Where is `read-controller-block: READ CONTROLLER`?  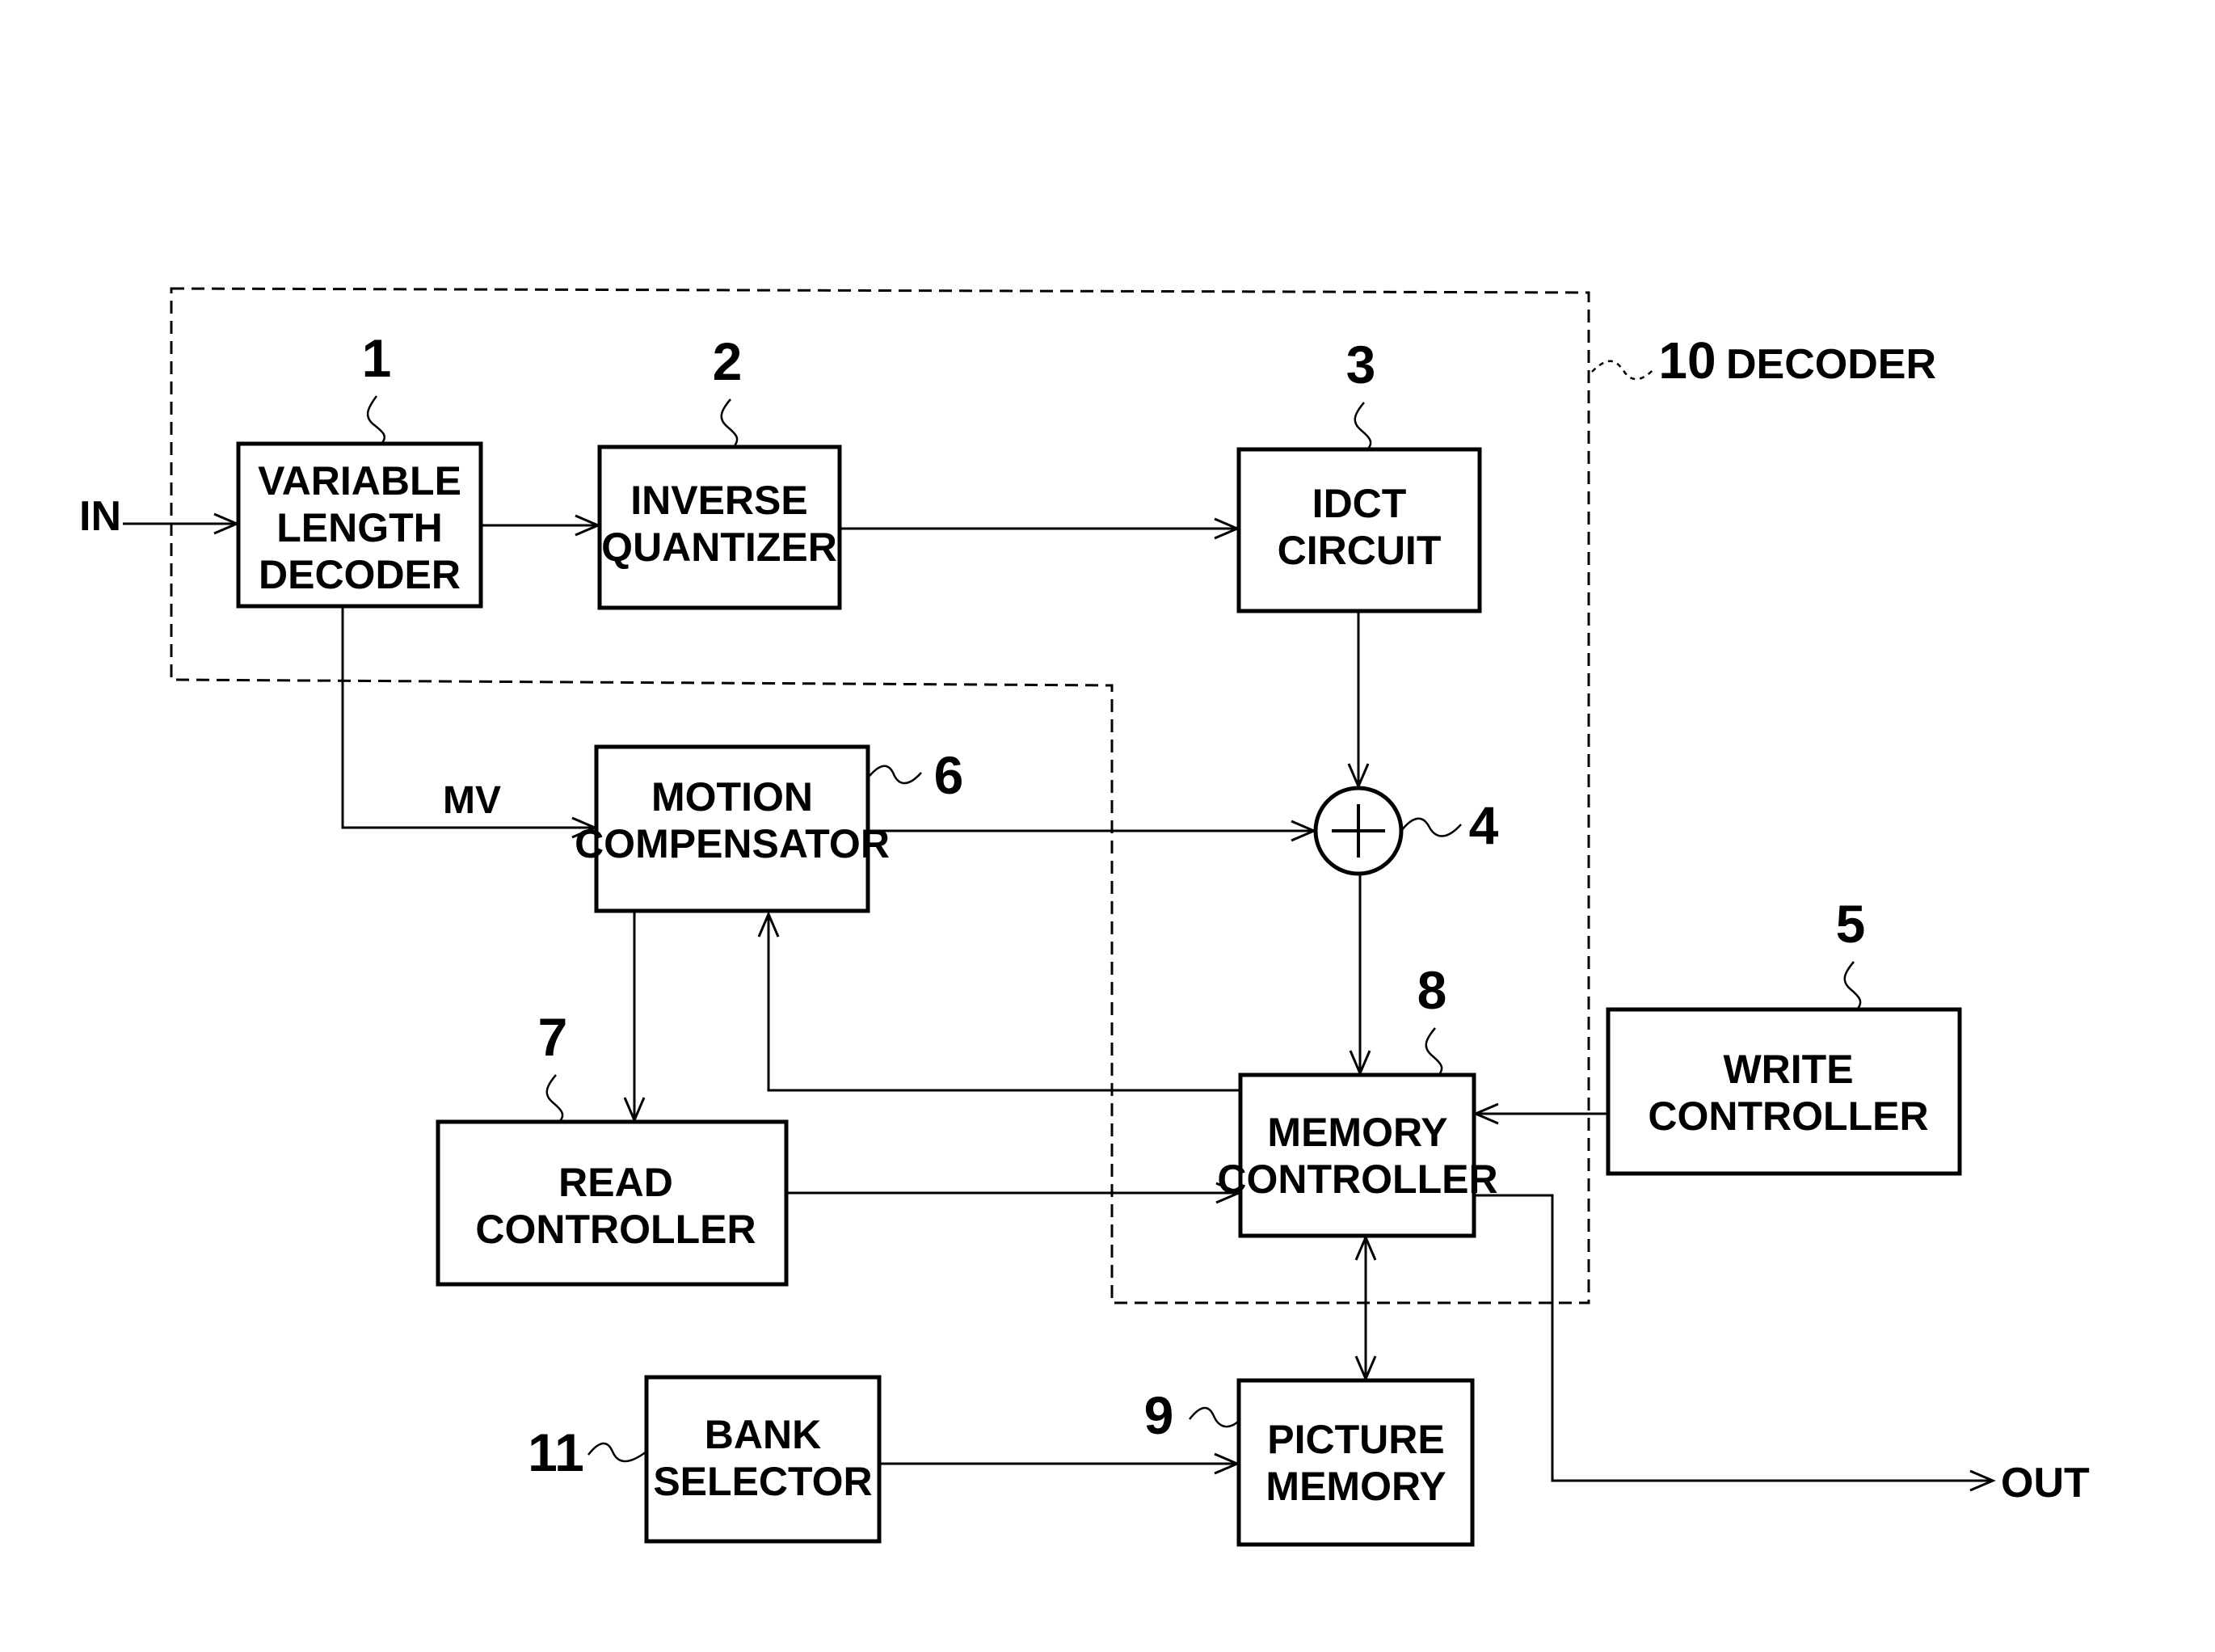 read-controller-block: READ CONTROLLER is located at coordinates (612, 1203).